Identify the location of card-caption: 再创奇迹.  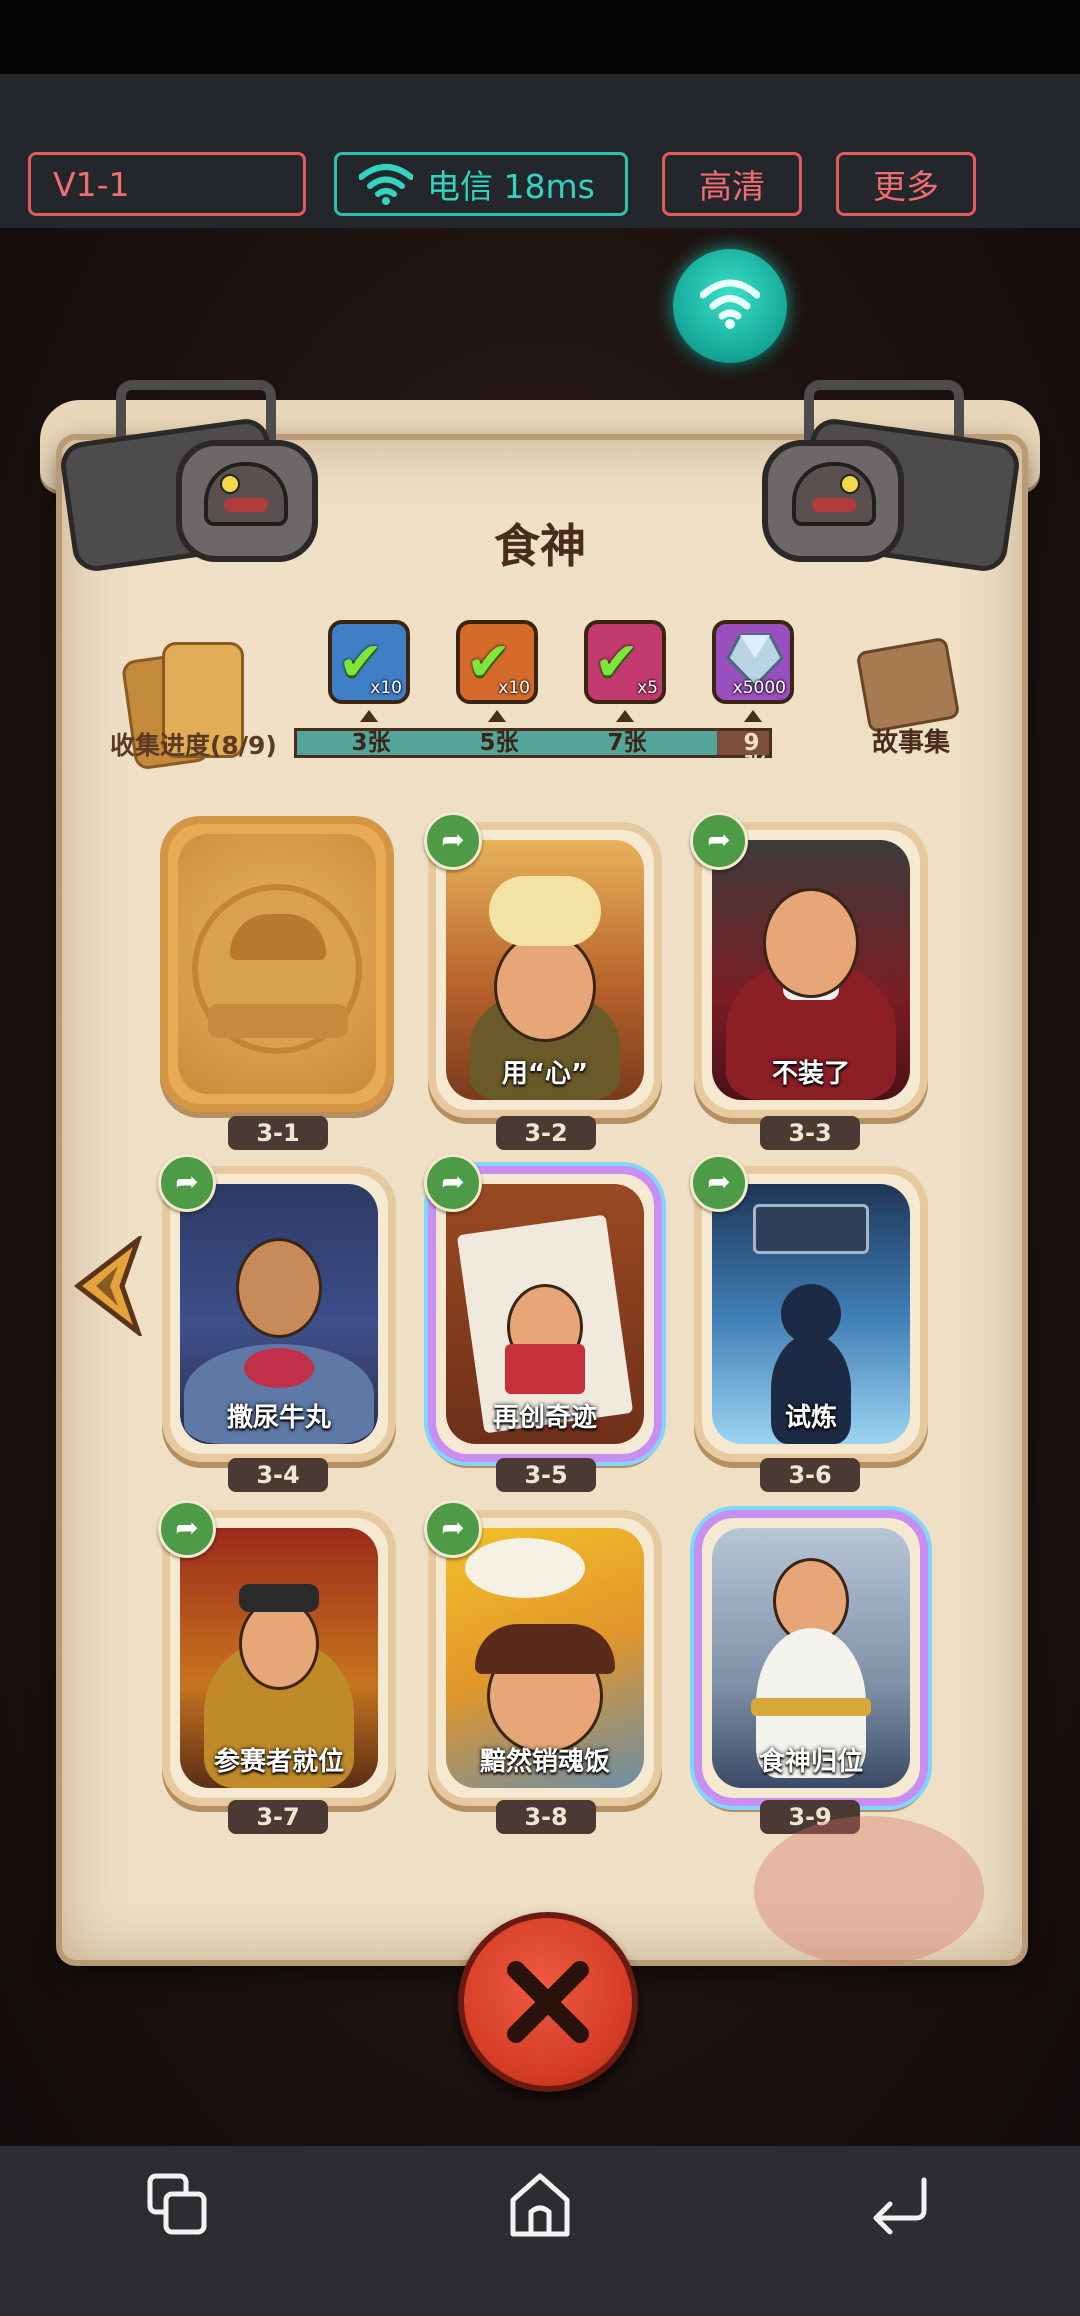
(544, 1418).